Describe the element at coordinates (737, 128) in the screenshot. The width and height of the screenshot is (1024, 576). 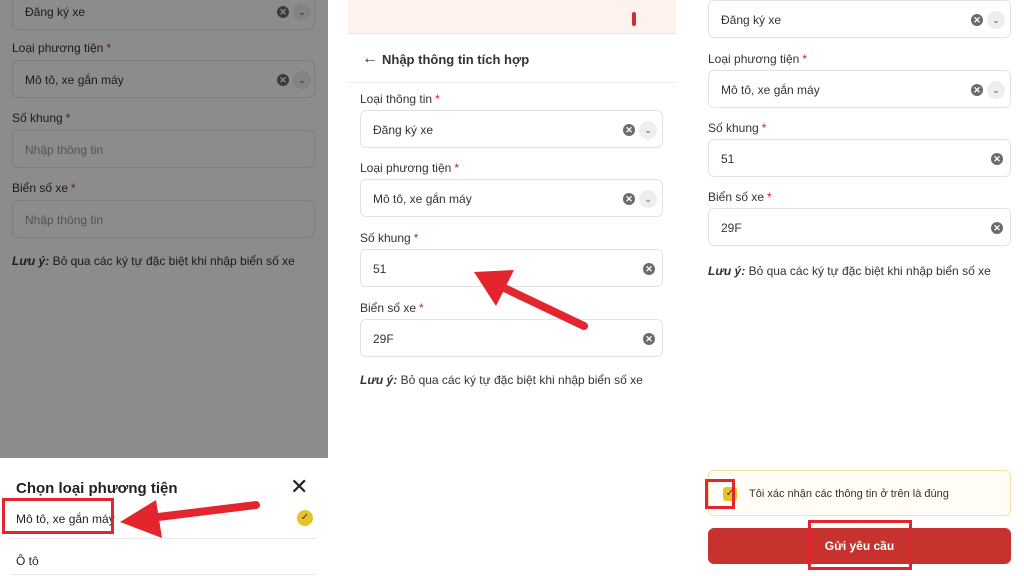
I see `frame-number-label: Số khung *` at that location.